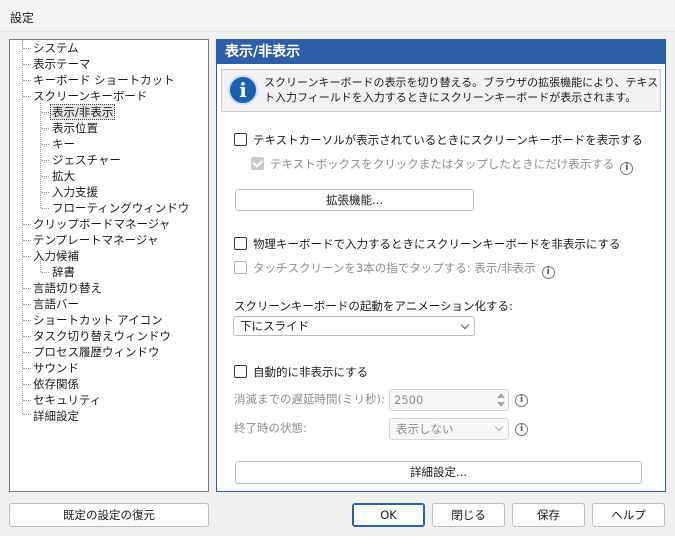 This screenshot has height=536, width=675. Describe the element at coordinates (75, 128) in the screenshot. I see `tree-item-position: 表示位置` at that location.